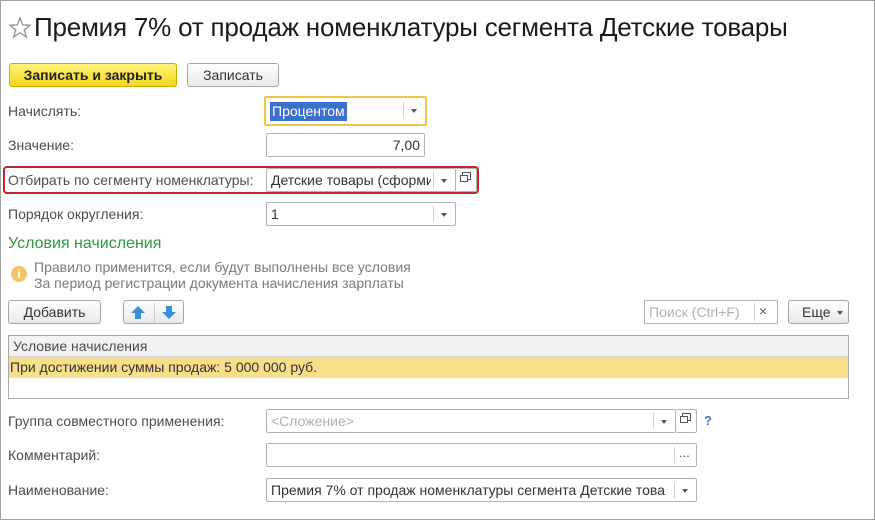  I want to click on value-input: 7,00, so click(345, 145).